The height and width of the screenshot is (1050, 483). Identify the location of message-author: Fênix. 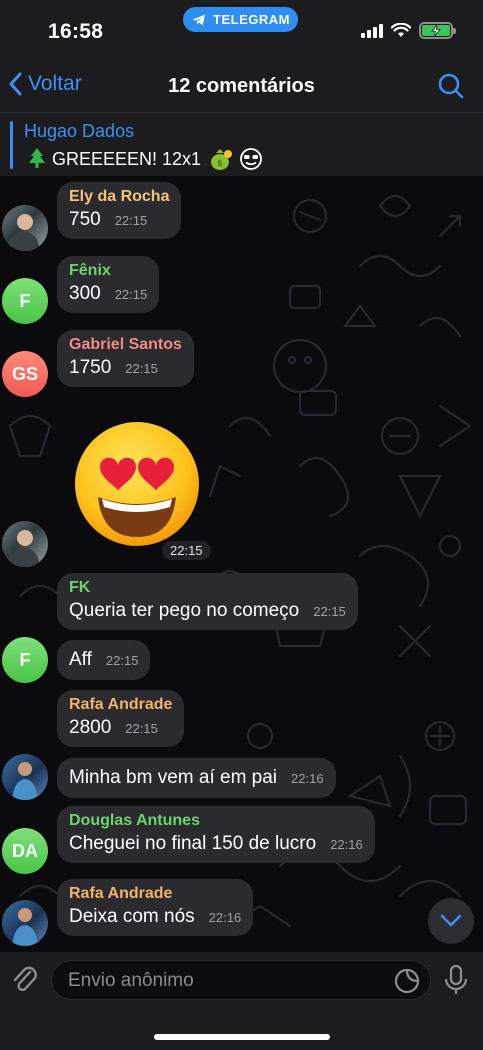
(90, 270).